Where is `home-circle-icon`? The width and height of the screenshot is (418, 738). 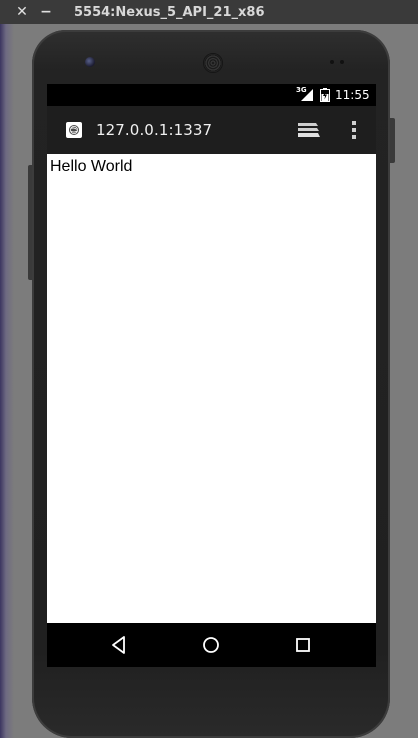
home-circle-icon is located at coordinates (211, 645).